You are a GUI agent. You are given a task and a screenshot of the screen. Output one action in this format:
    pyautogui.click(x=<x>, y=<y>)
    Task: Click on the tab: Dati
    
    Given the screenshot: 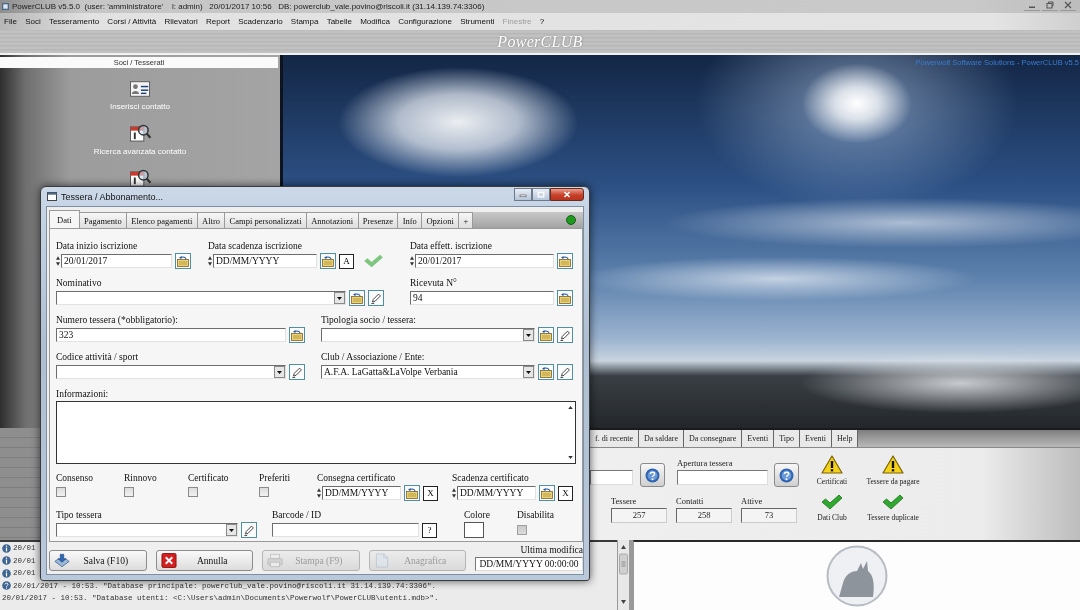 What is the action you would take?
    pyautogui.click(x=64, y=219)
    